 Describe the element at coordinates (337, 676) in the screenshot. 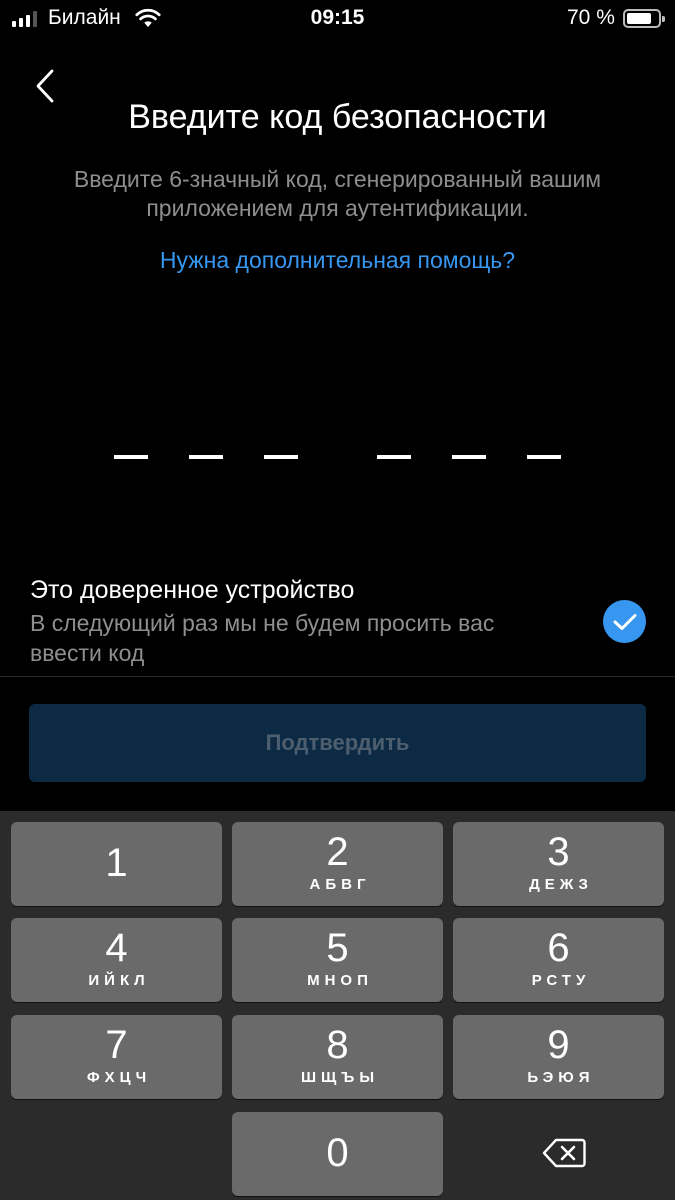

I see `divider` at that location.